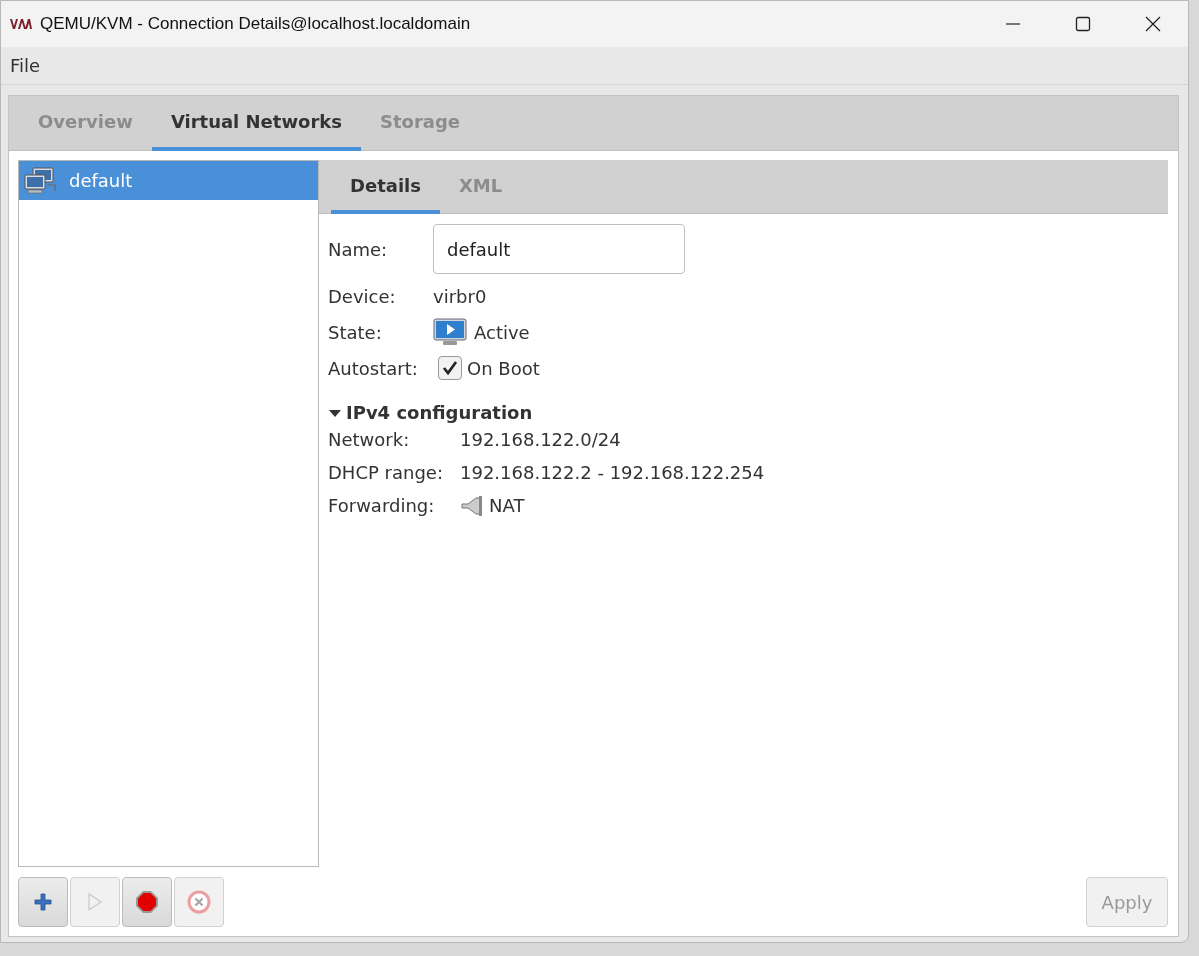 This screenshot has height=956, width=1199. What do you see at coordinates (503, 368) in the screenshot?
I see `checkbox-label: On Boot` at bounding box center [503, 368].